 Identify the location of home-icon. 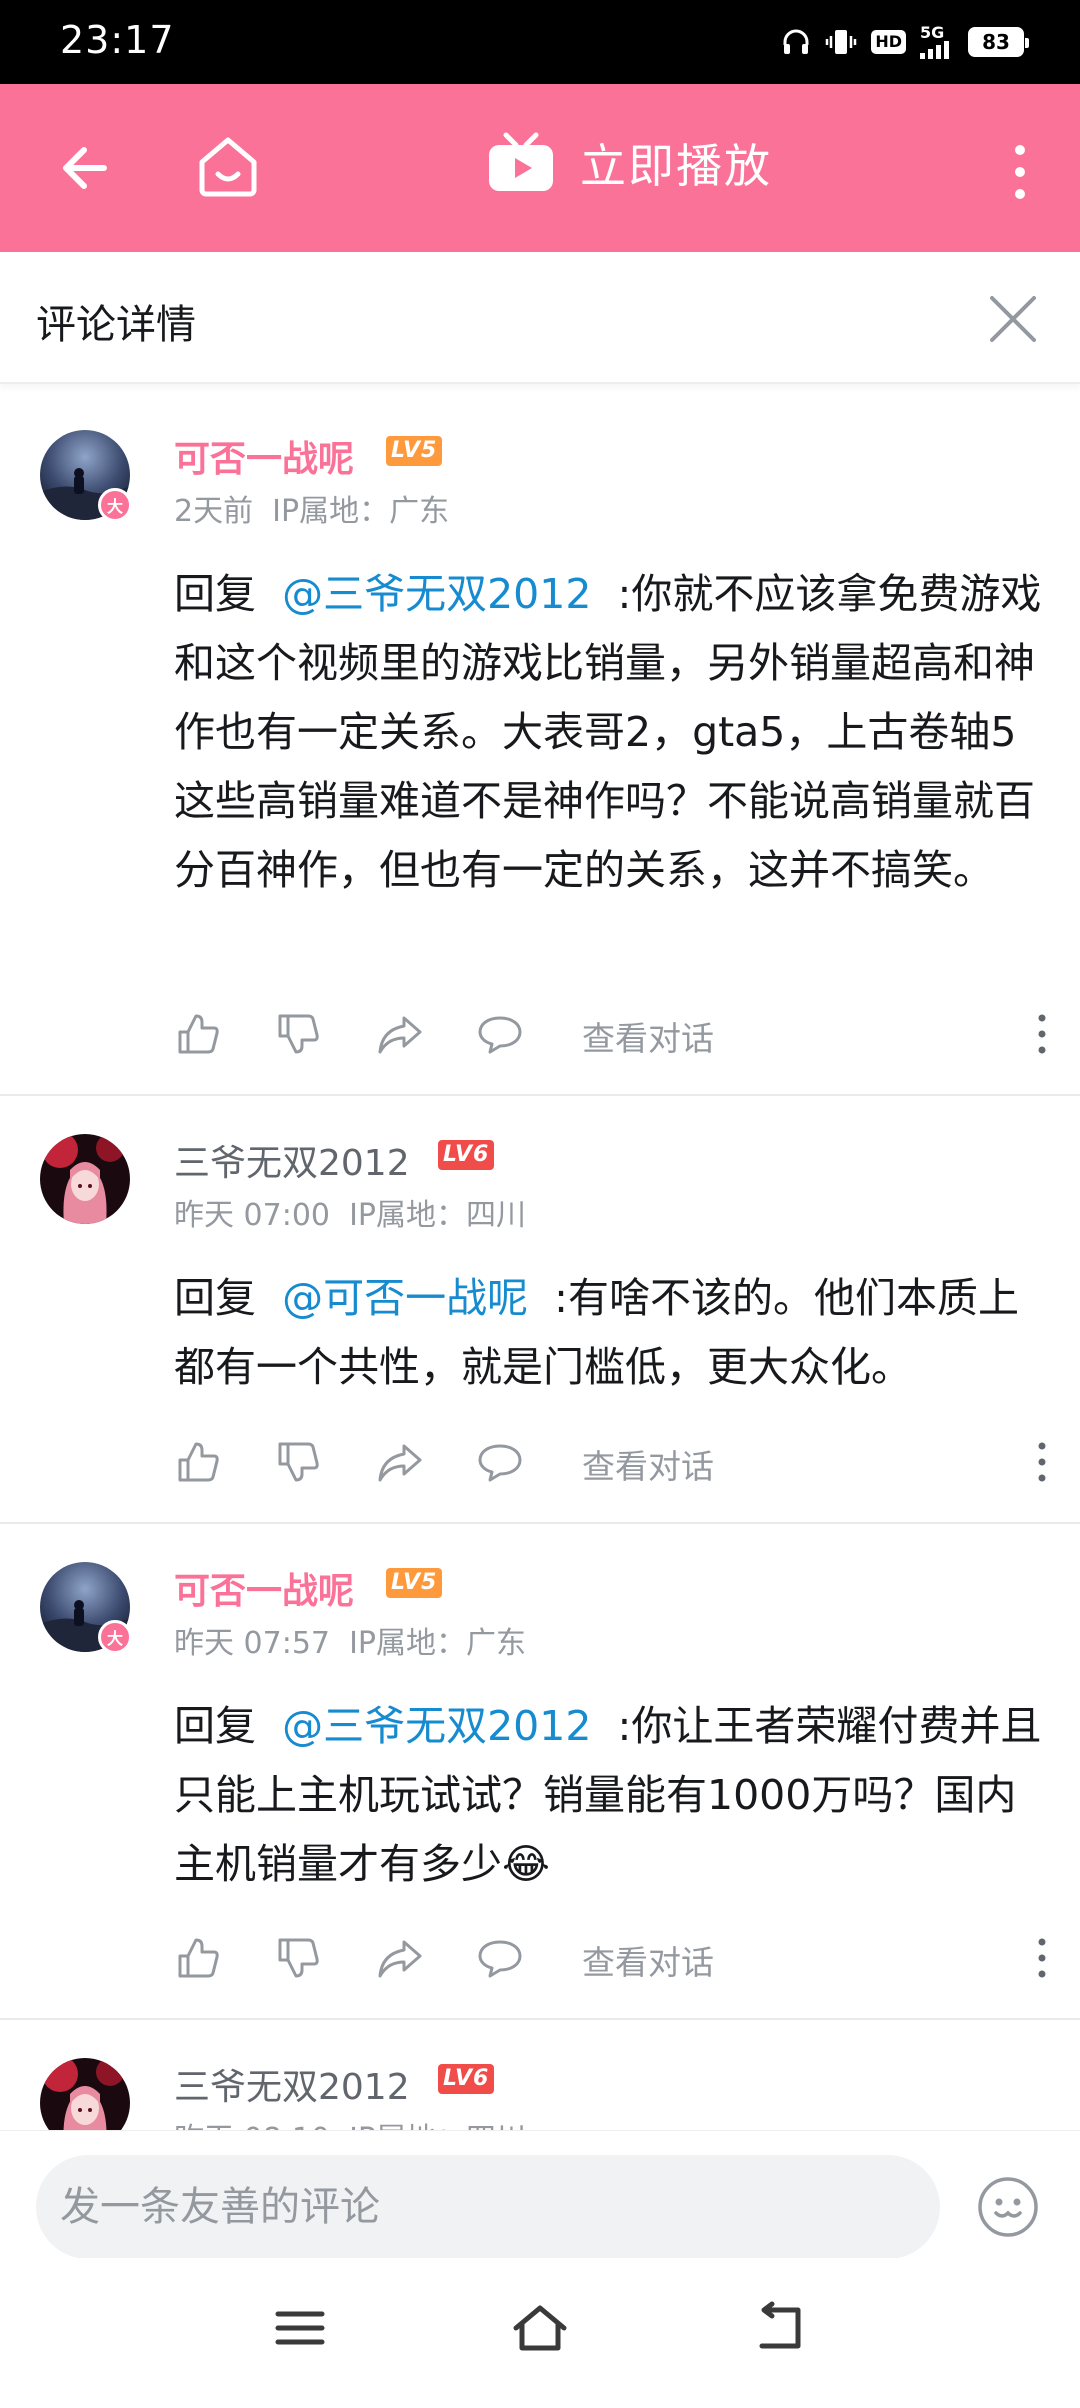
(540, 2328).